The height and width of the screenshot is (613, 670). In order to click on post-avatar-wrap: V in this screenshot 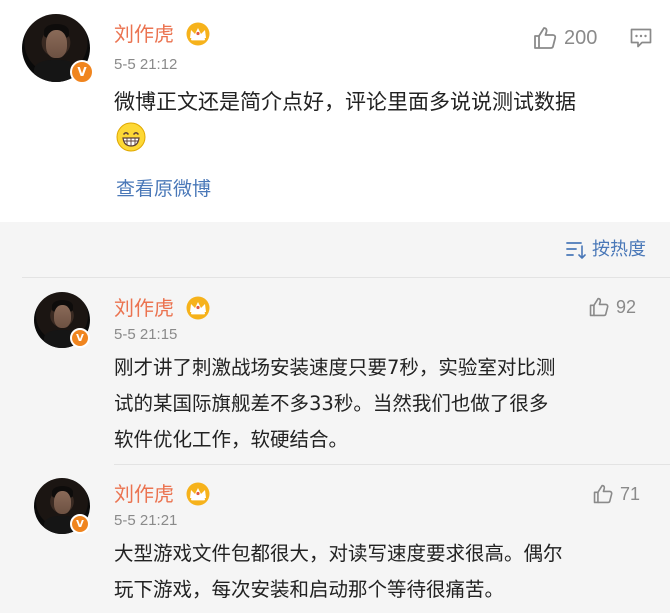, I will do `click(58, 49)`.